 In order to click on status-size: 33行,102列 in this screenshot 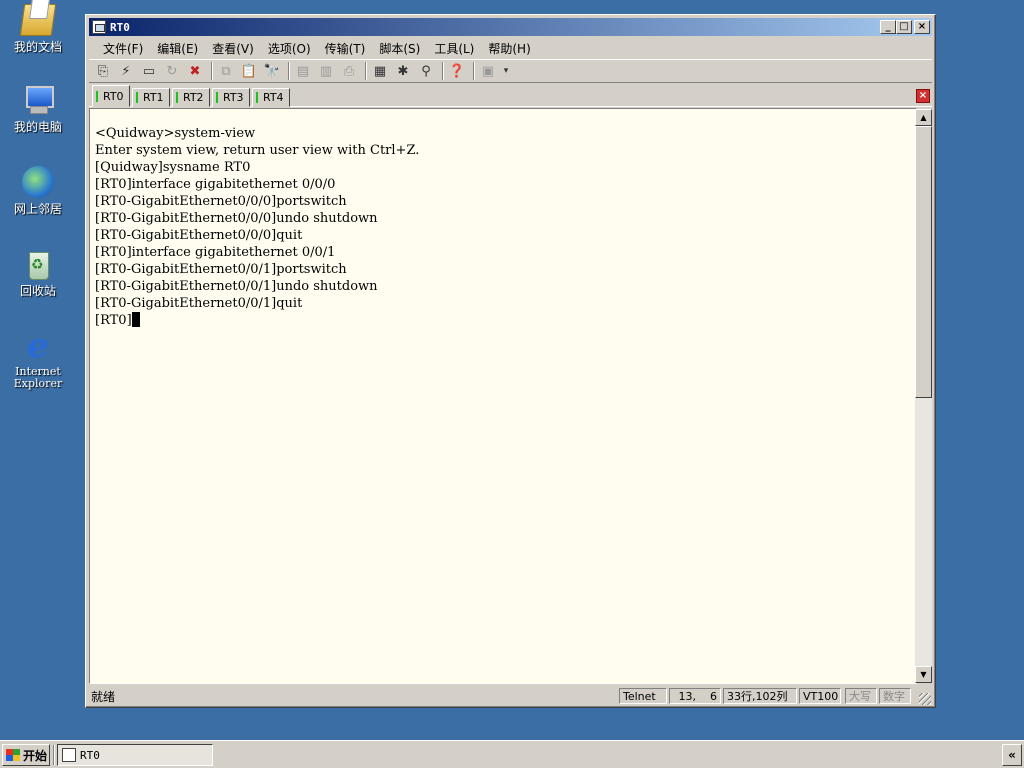, I will do `click(760, 696)`.